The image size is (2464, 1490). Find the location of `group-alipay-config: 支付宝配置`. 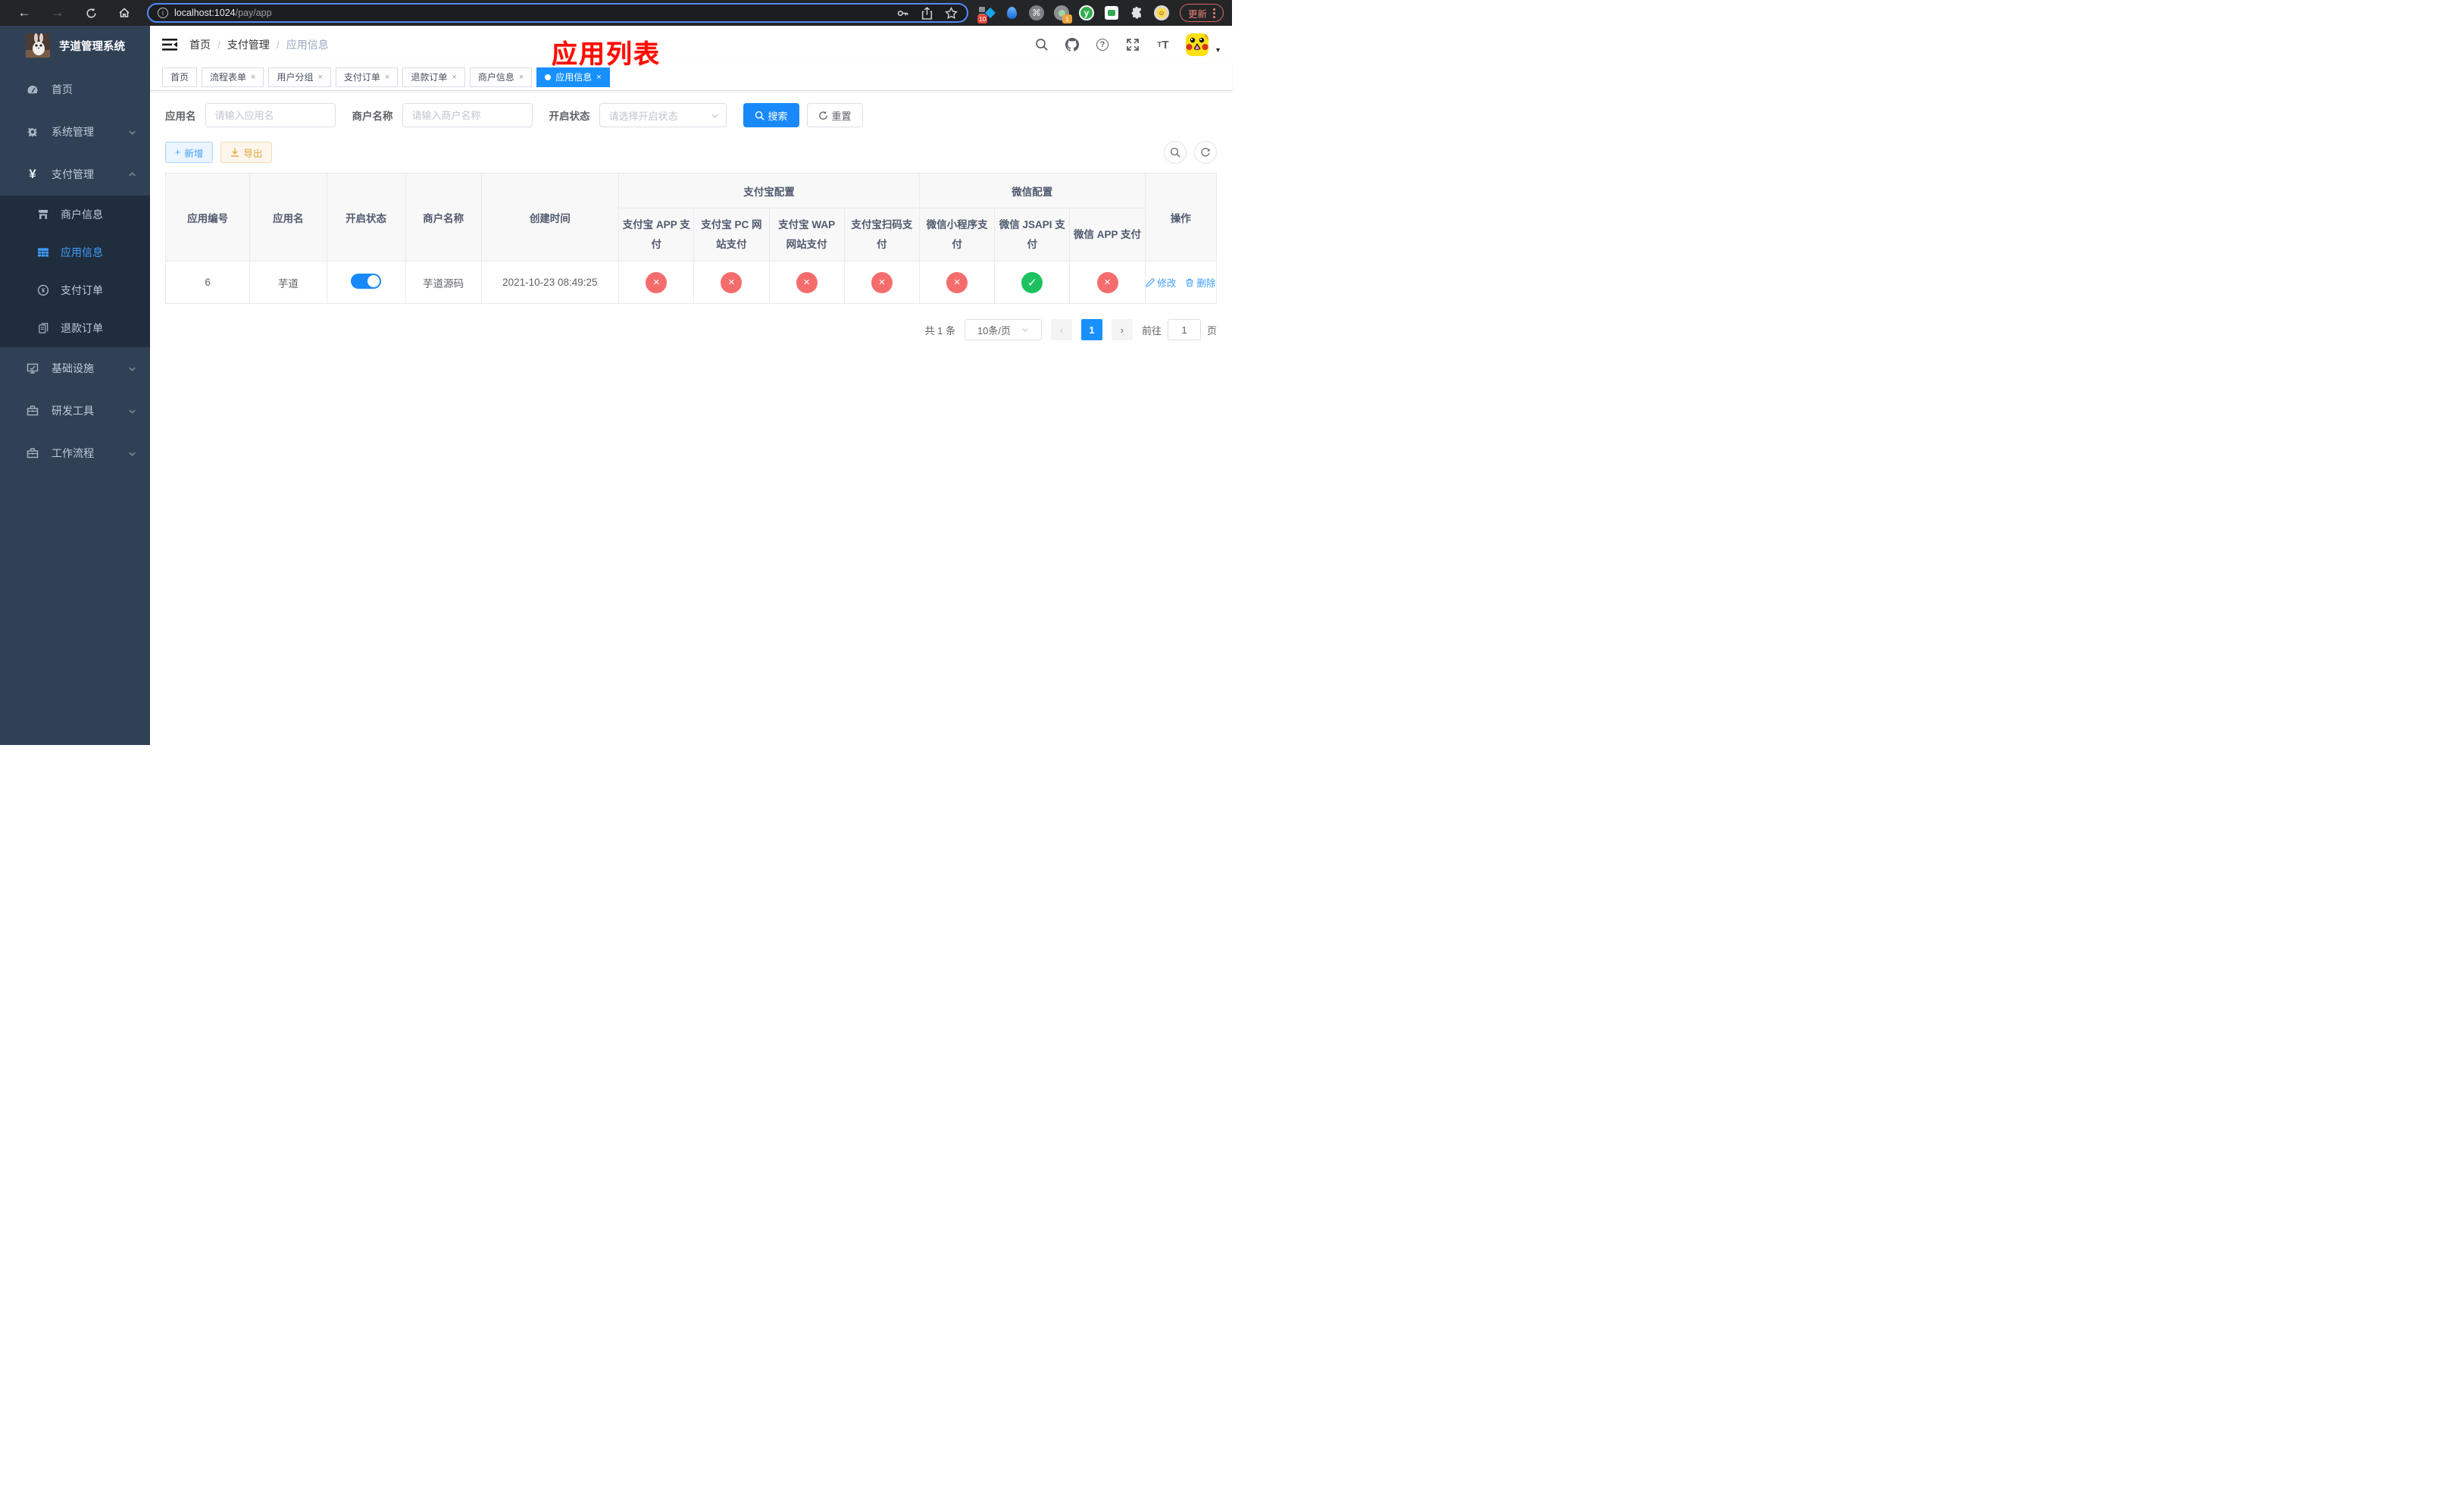

group-alipay-config: 支付宝配置 is located at coordinates (769, 190).